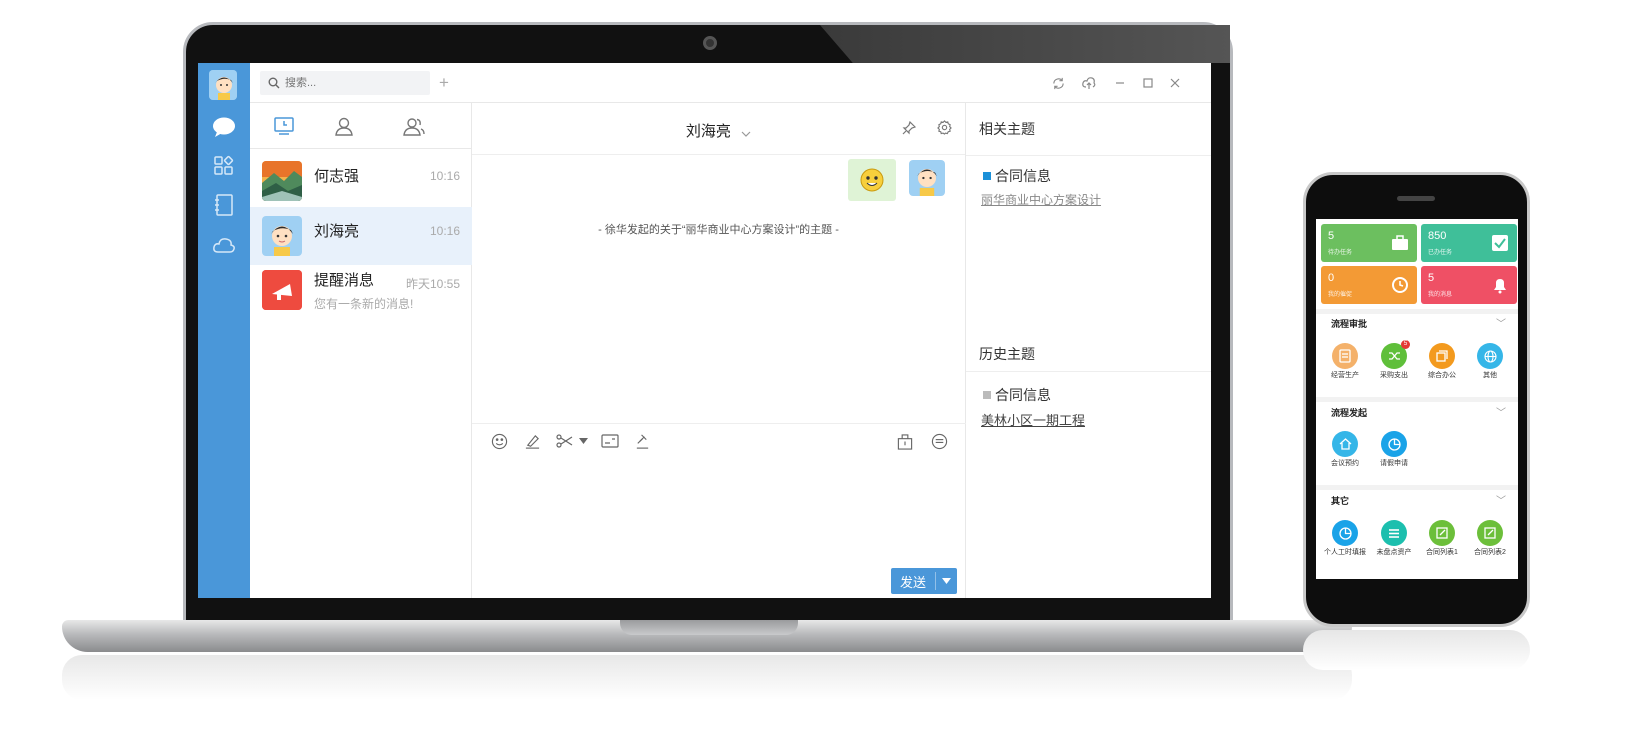  I want to click on app-tile: 会议预约, so click(1345, 449).